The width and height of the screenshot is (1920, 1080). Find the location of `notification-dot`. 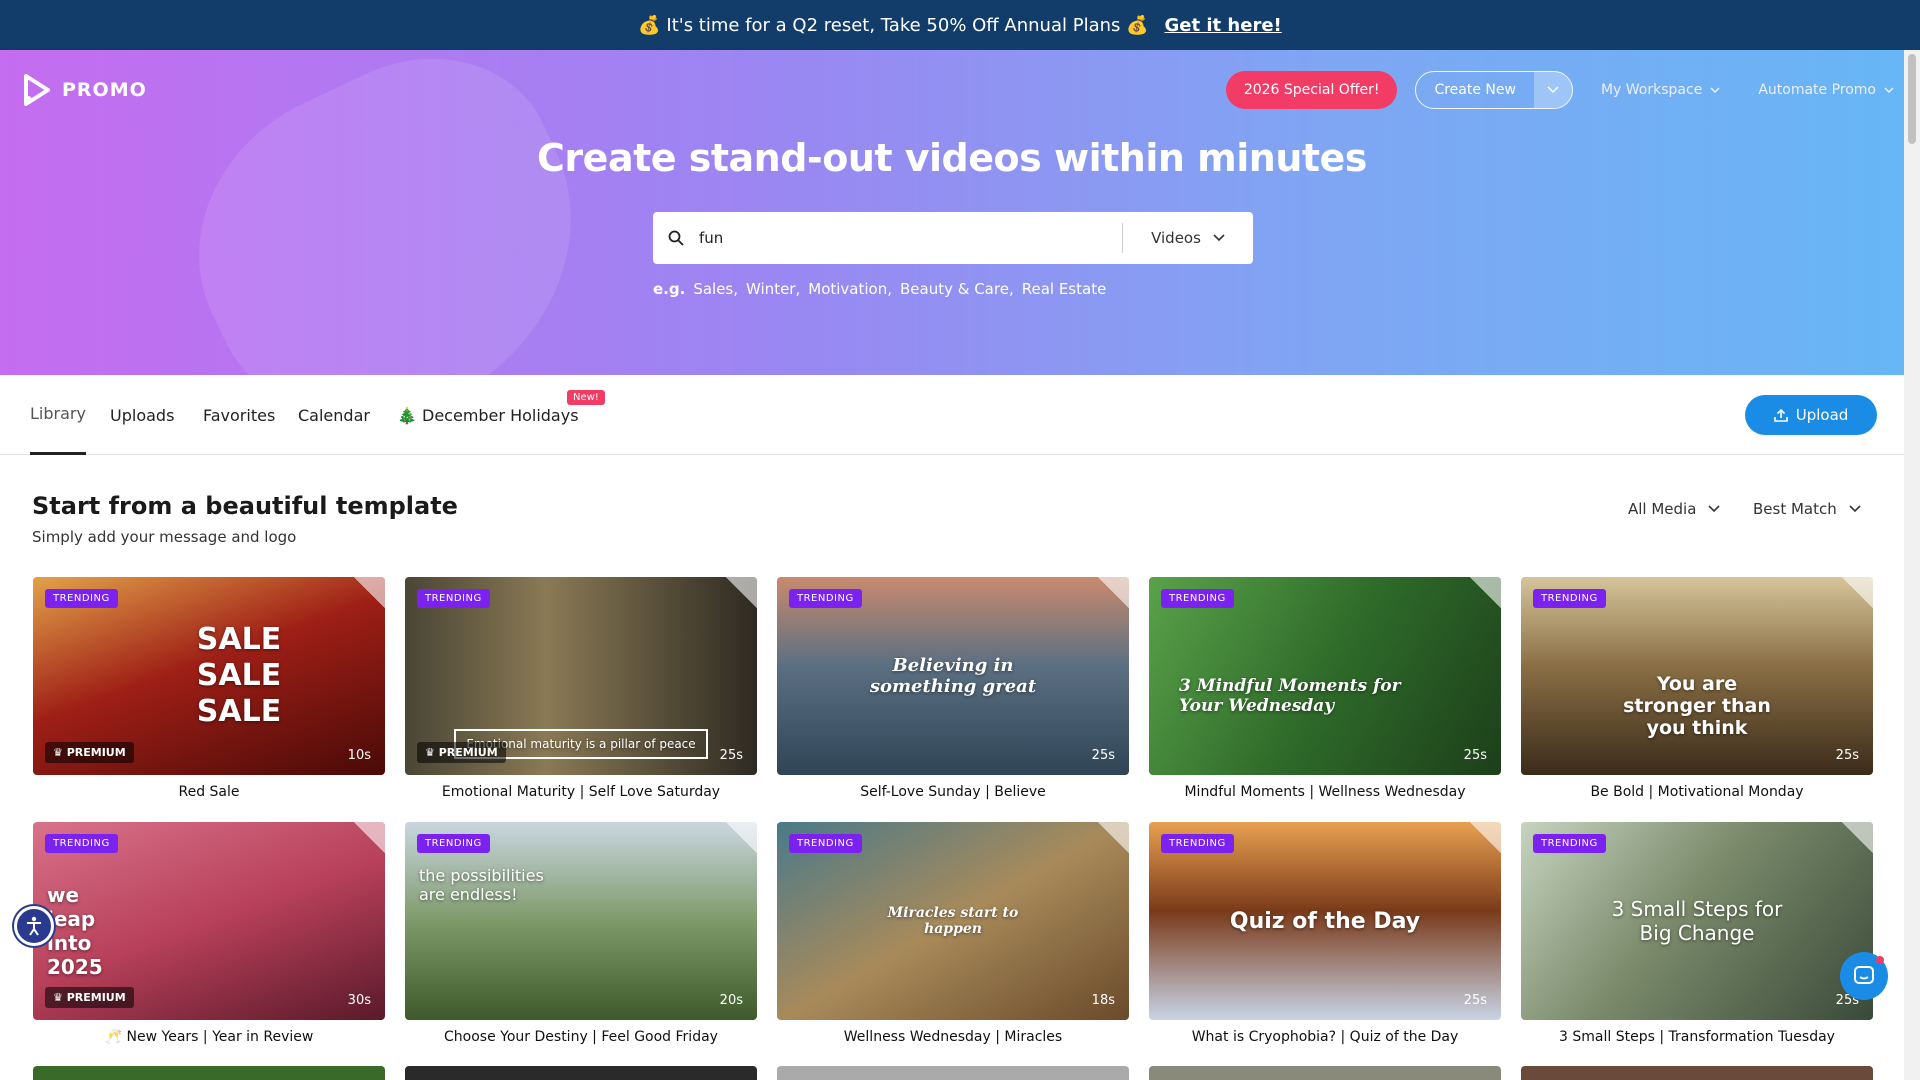

notification-dot is located at coordinates (1880, 960).